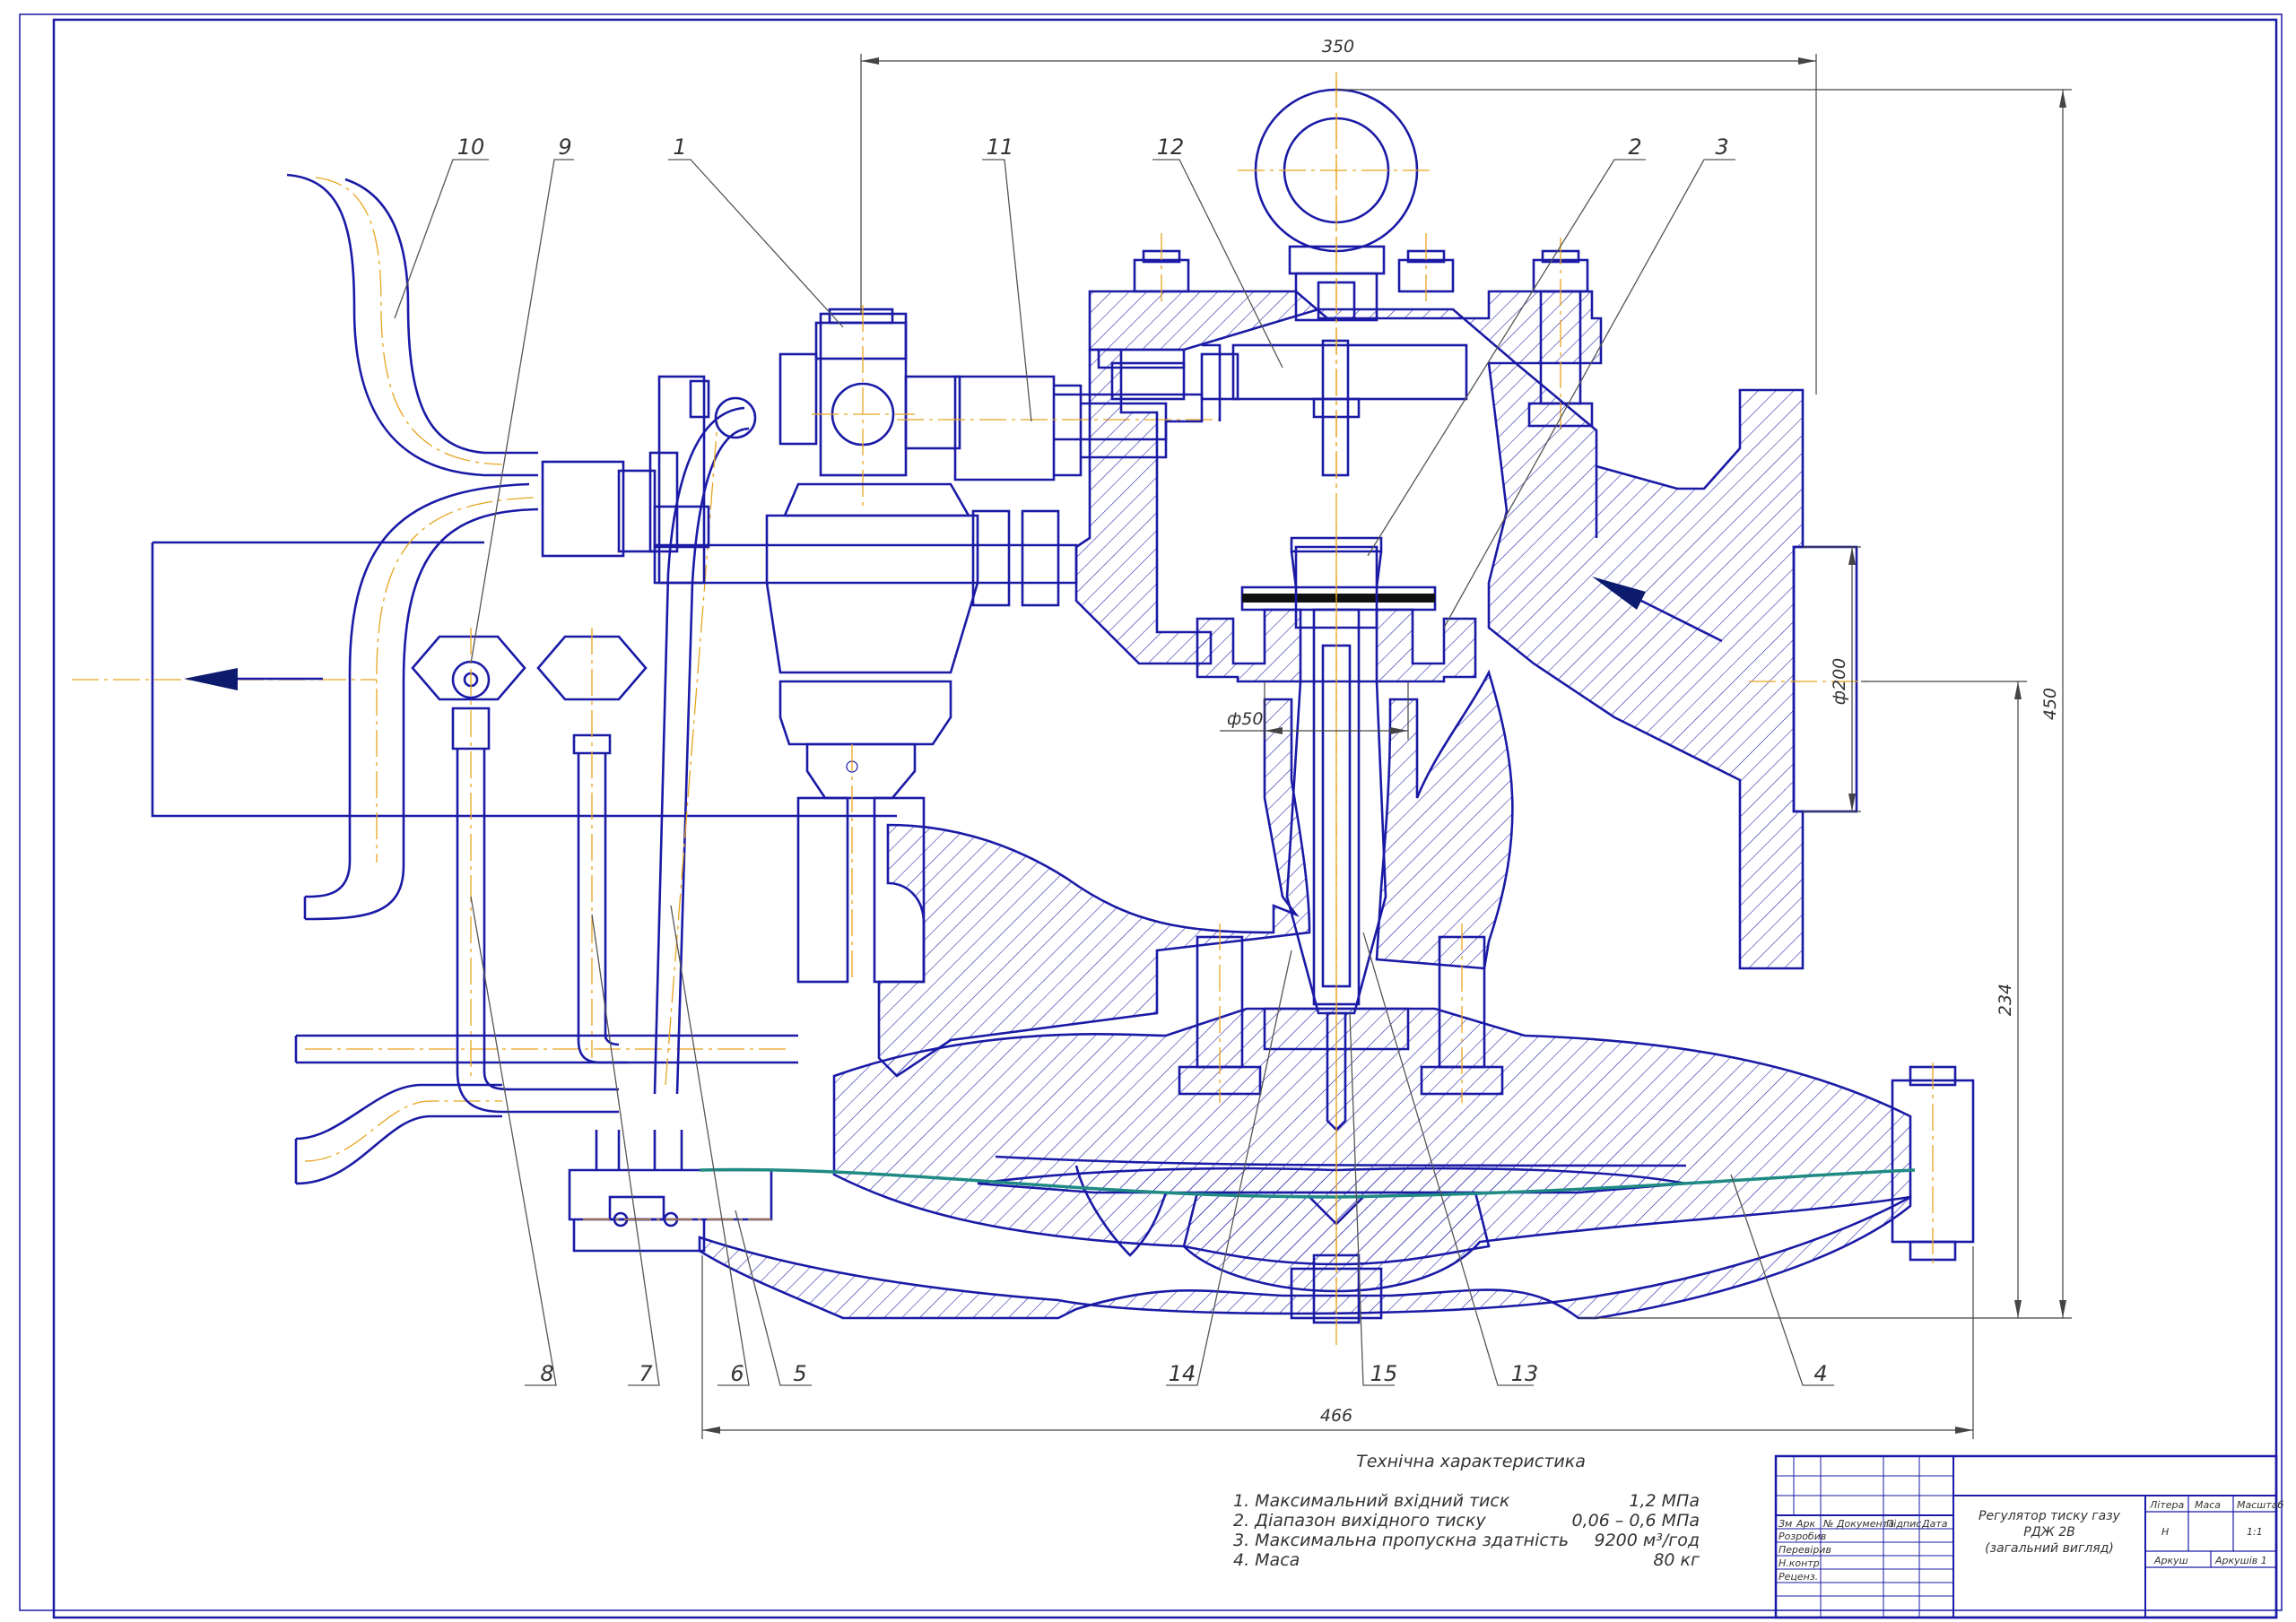 This screenshot has width=2296, height=1622. Describe the element at coordinates (1785, 1524) in the screenshot. I see `stamp-header-cell: Зм` at that location.